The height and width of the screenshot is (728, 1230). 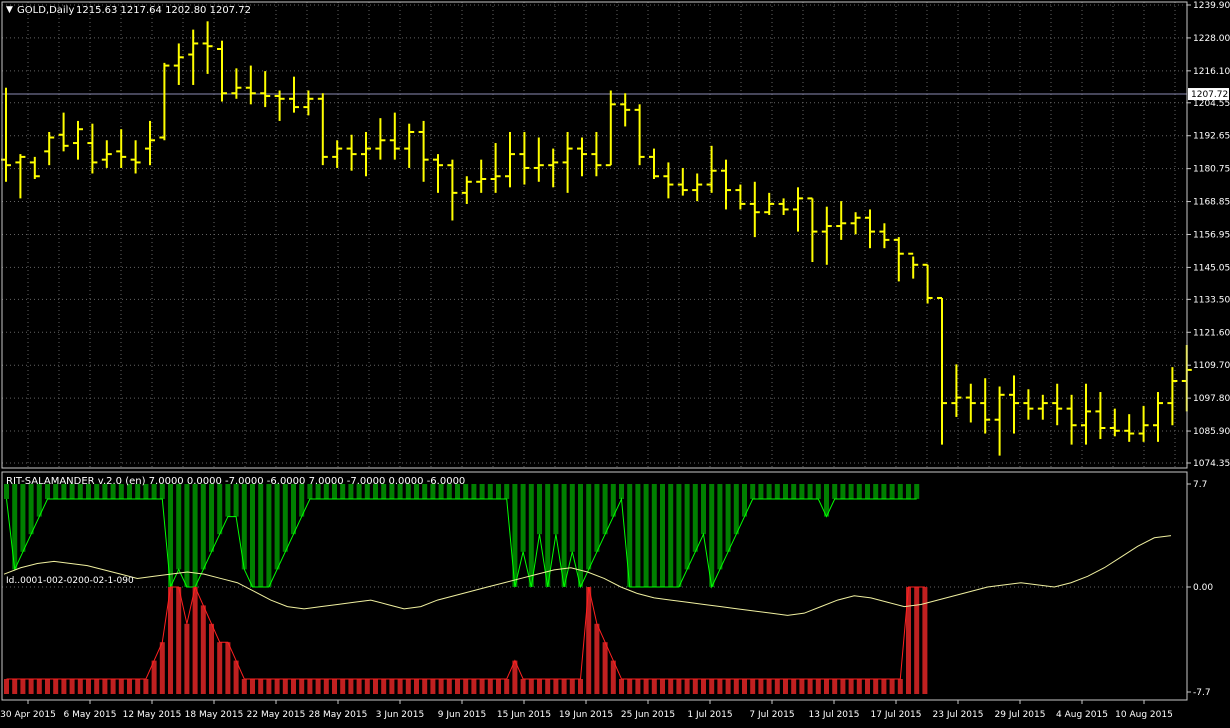 I want to click on indicator-tick-label: 0.00, so click(x=1203, y=588).